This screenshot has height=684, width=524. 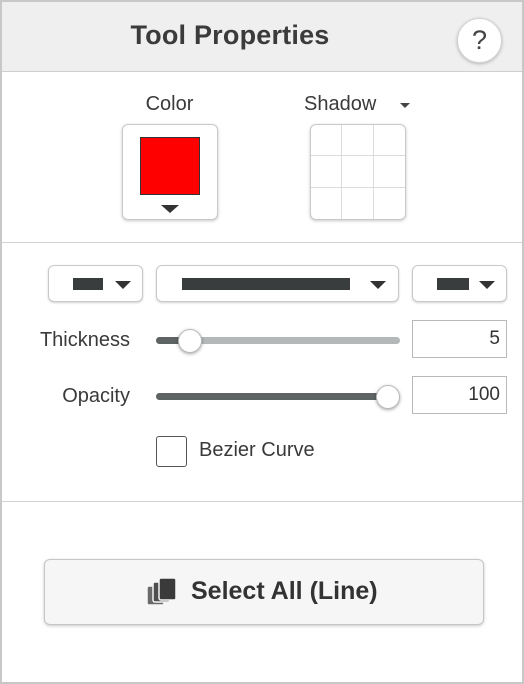 I want to click on shadow-grid-icon, so click(x=358, y=172).